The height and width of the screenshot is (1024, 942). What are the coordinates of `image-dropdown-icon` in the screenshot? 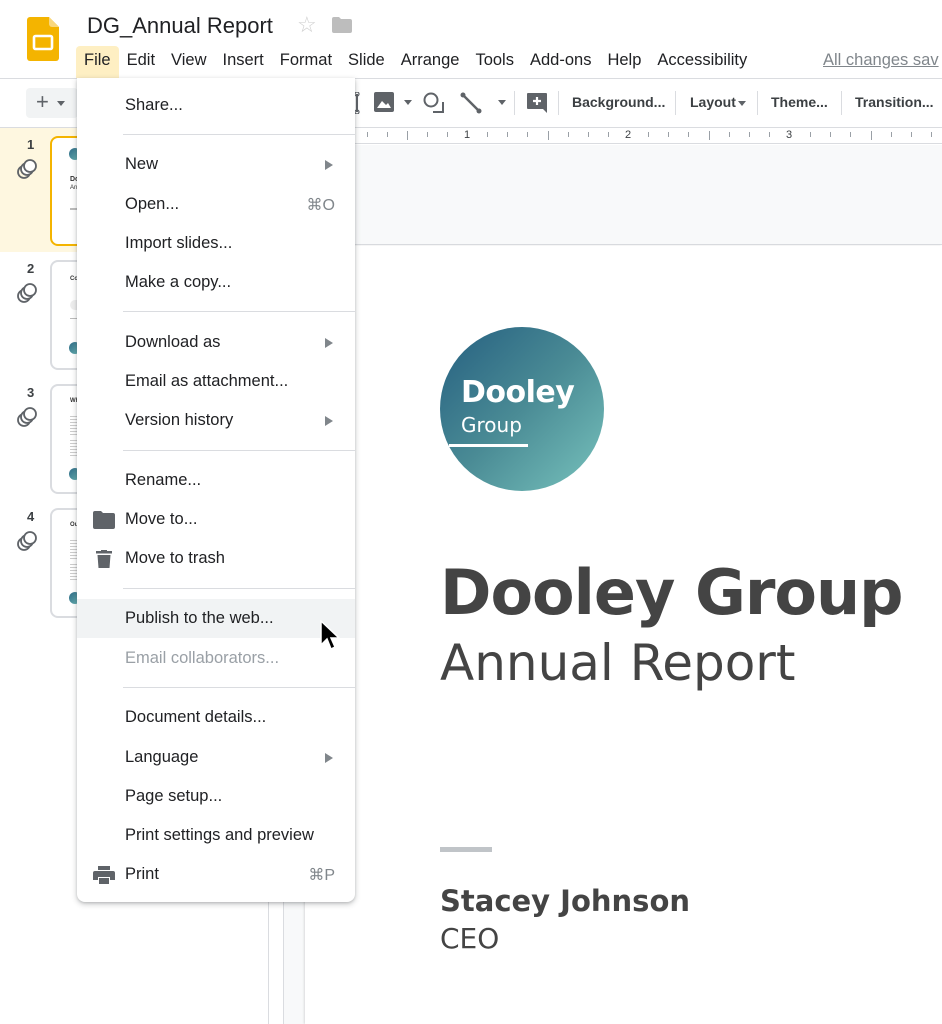 It's located at (408, 102).